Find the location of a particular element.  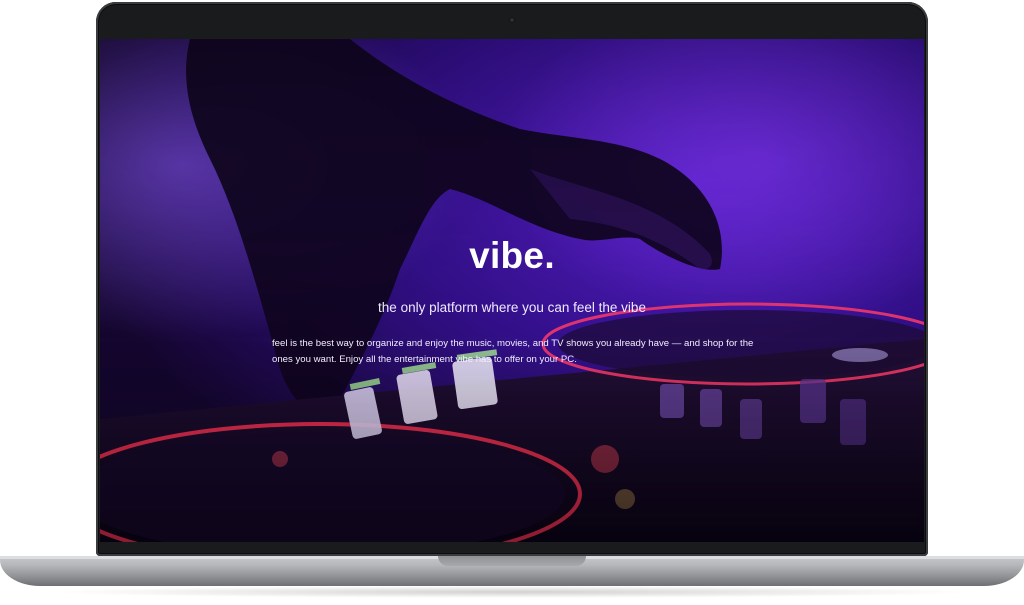

webcam-icon is located at coordinates (512, 20).